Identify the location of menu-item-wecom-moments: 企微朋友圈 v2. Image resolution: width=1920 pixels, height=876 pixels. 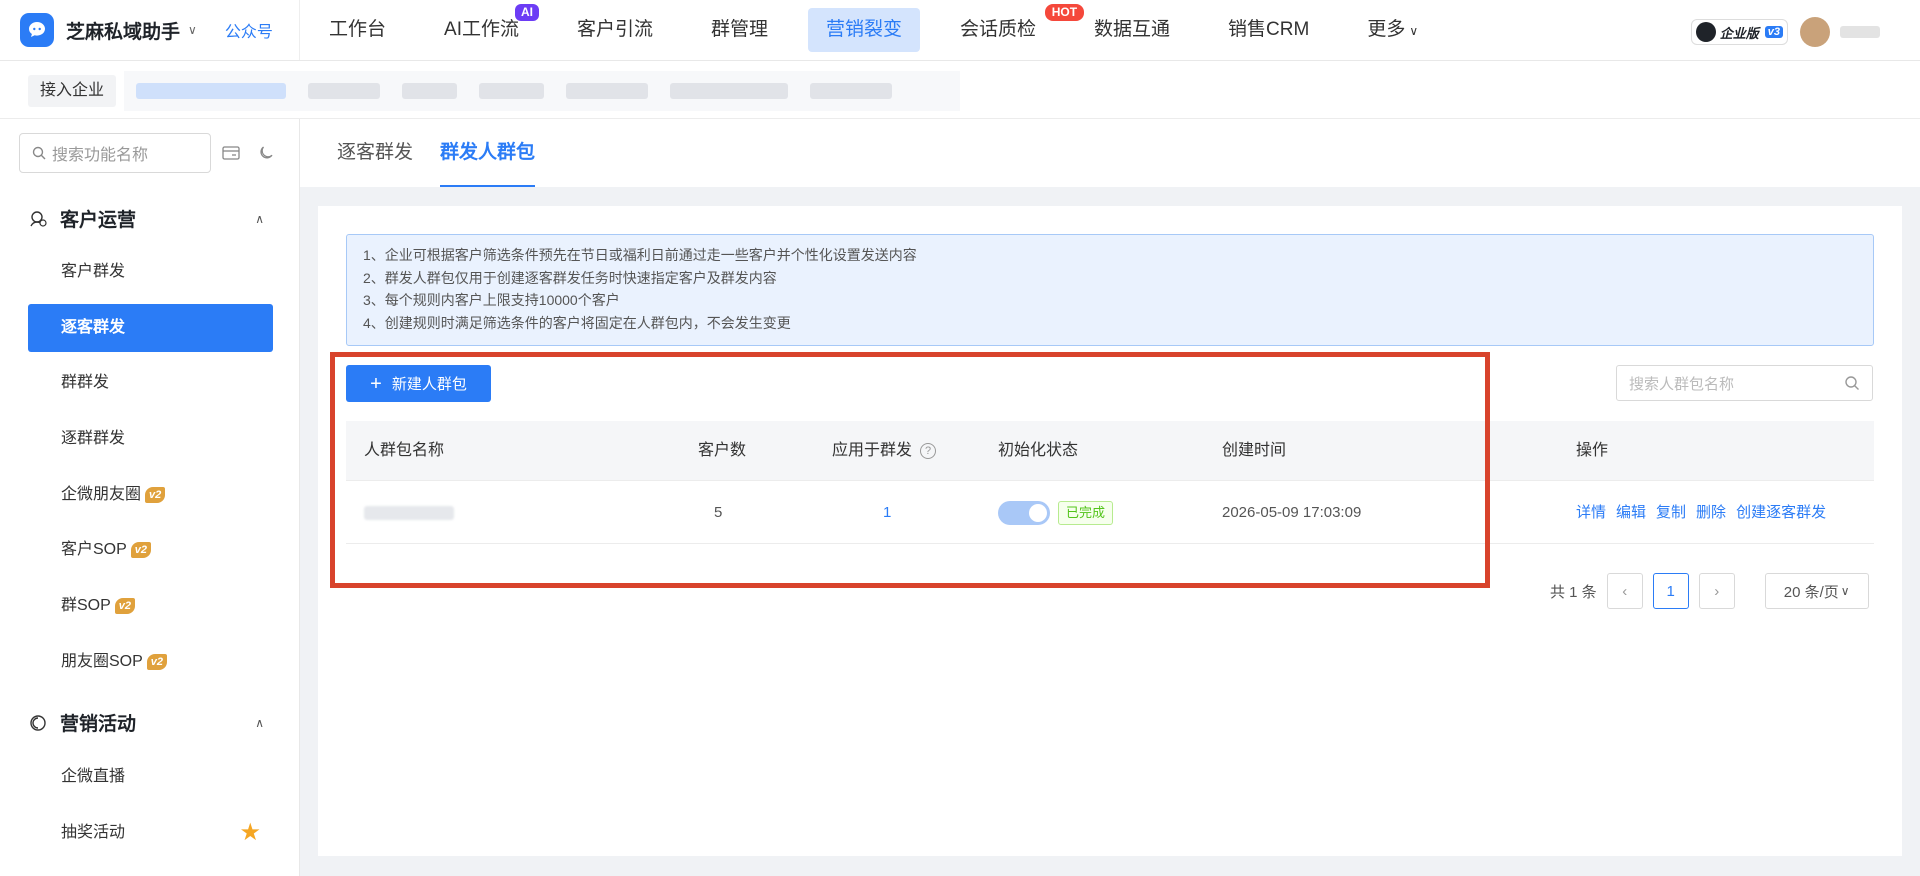
(150, 495).